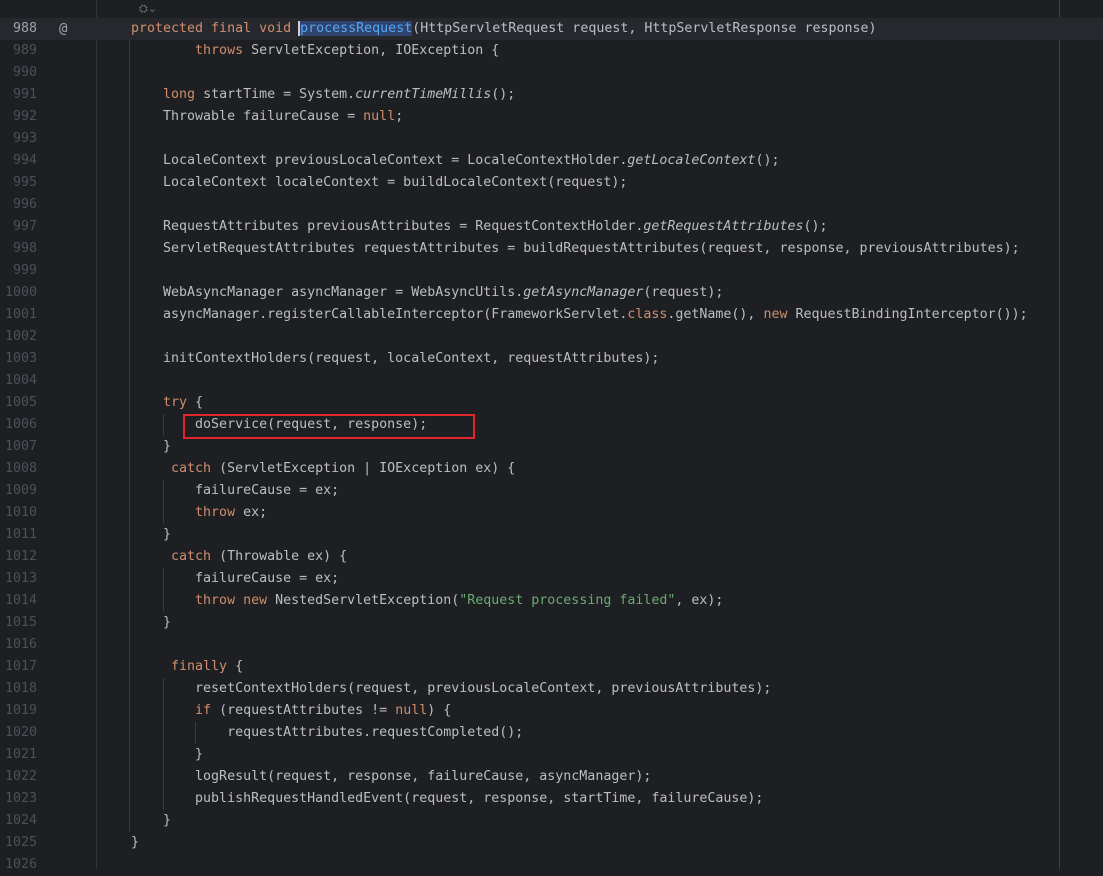  Describe the element at coordinates (551, 513) in the screenshot. I see `code-line: 1010 throw ex;` at that location.